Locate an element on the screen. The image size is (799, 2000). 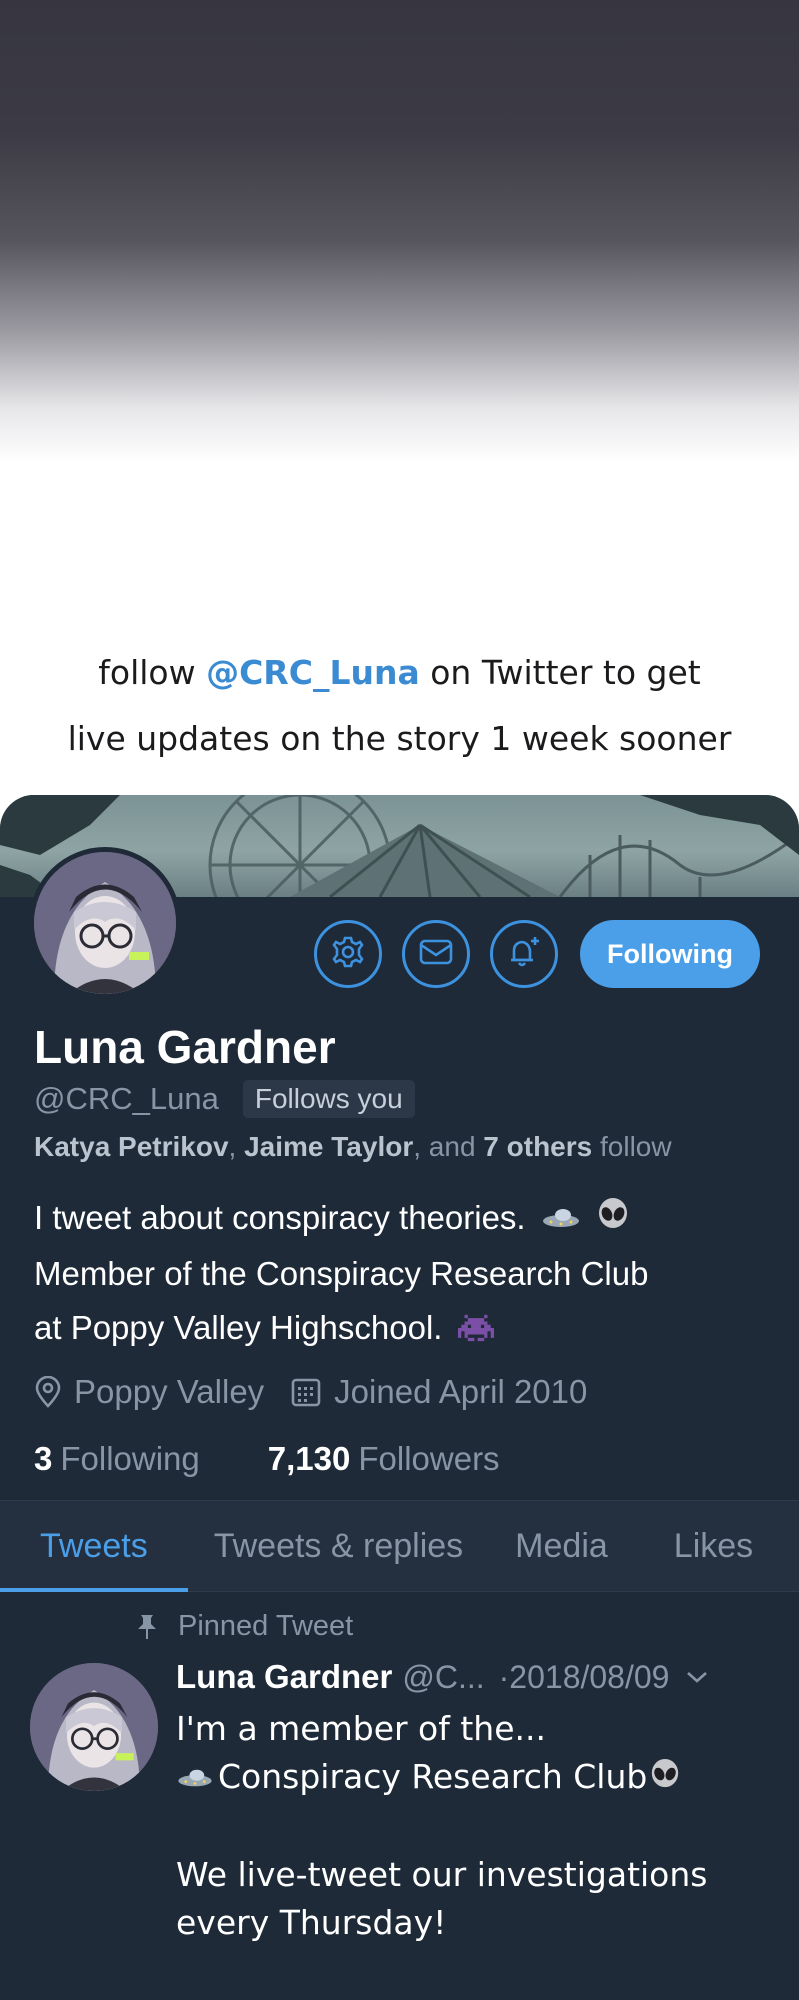
envelope-icon is located at coordinates (436, 954).